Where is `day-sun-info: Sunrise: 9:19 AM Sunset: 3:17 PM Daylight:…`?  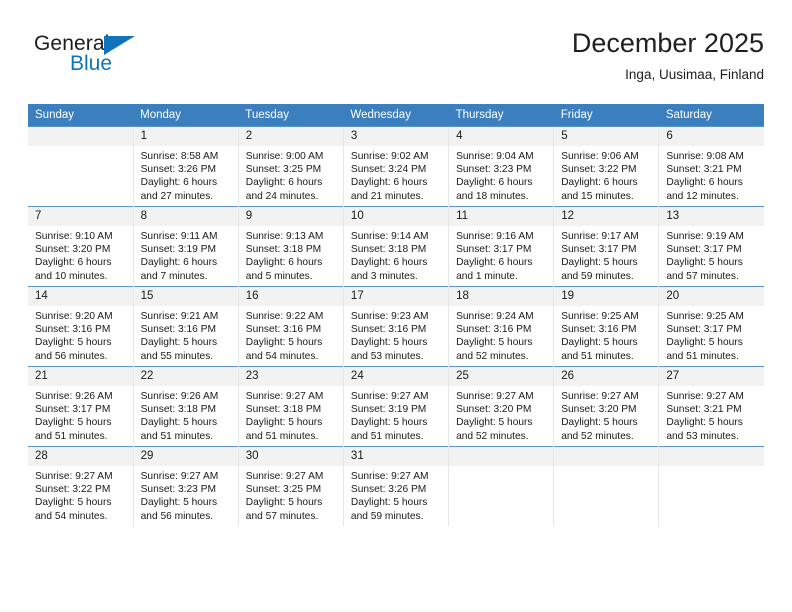
day-sun-info: Sunrise: 9:19 AM Sunset: 3:17 PM Daylight:… is located at coordinates (711, 254).